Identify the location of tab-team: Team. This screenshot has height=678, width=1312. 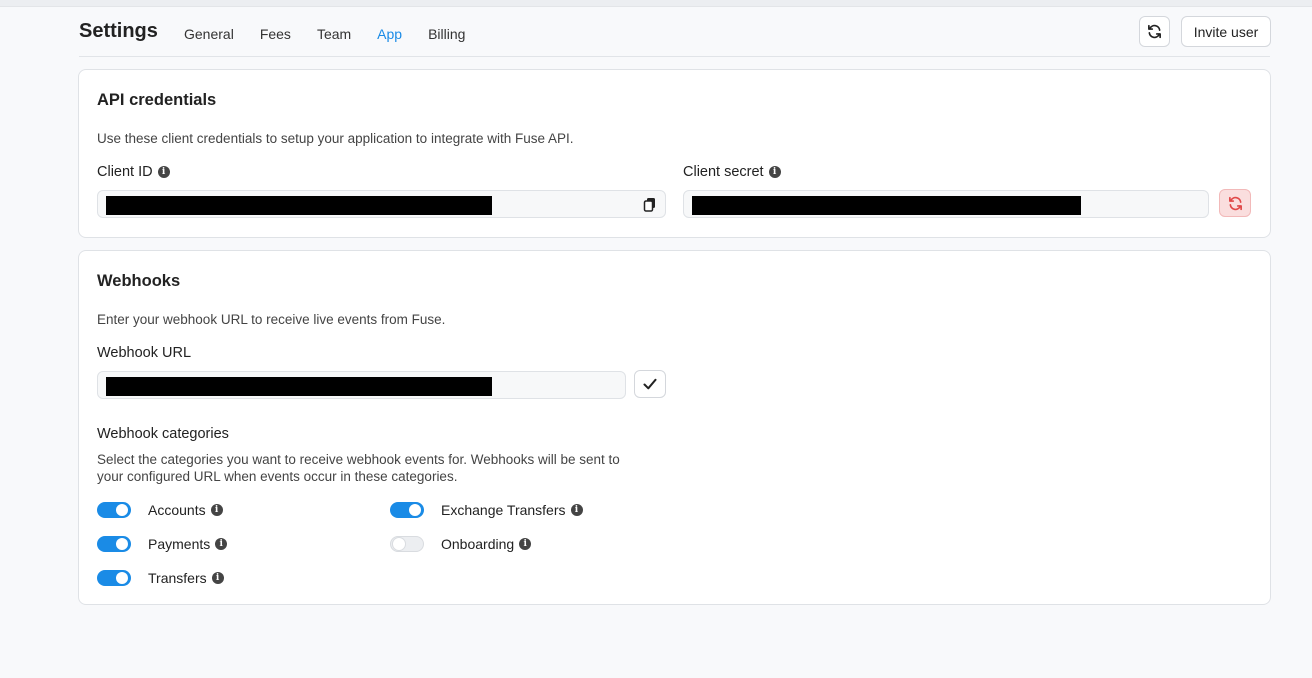
(334, 34).